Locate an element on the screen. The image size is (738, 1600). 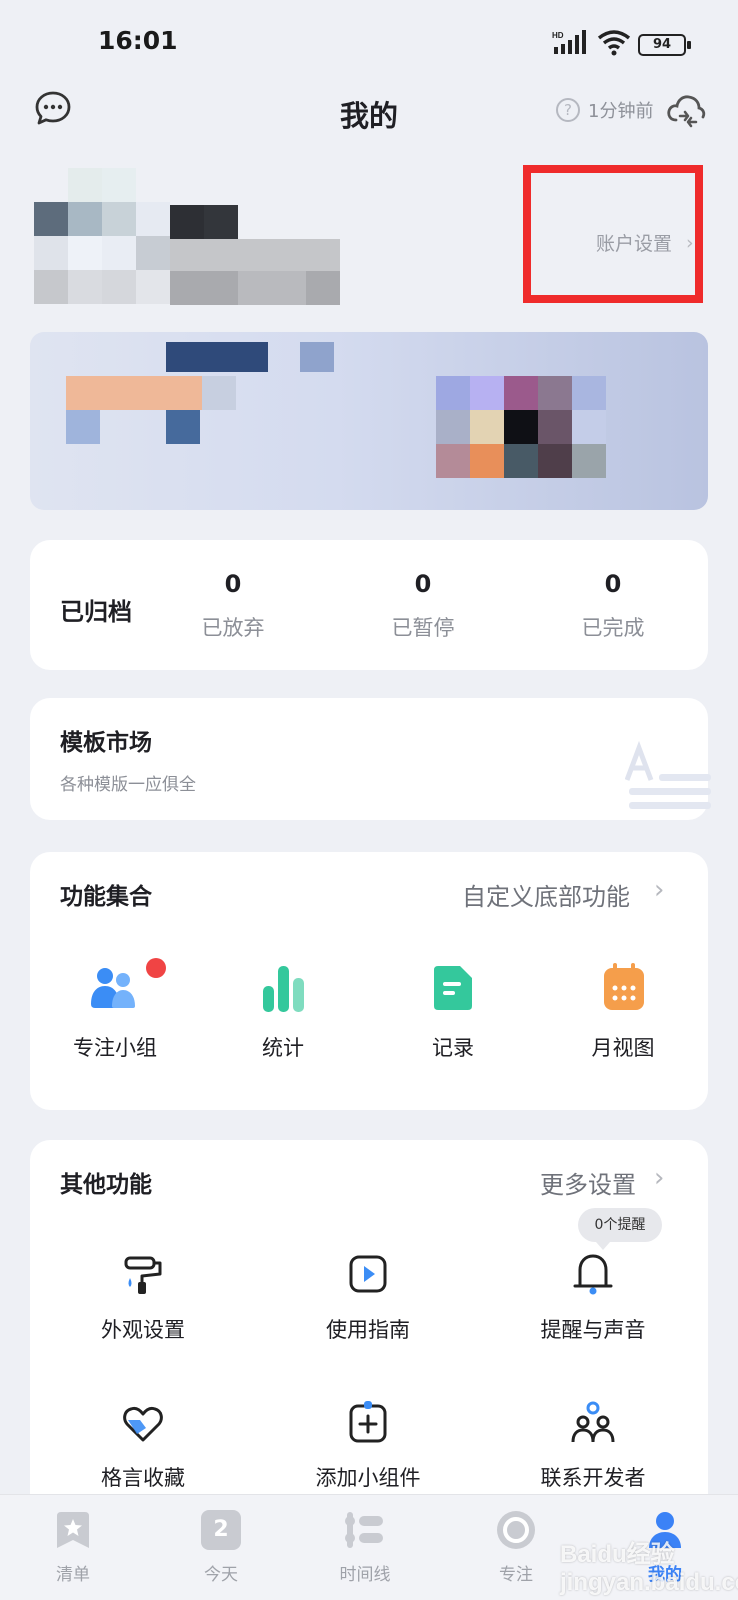
quote-favorites-label: 格言收藏 is located at coordinates (143, 1478).